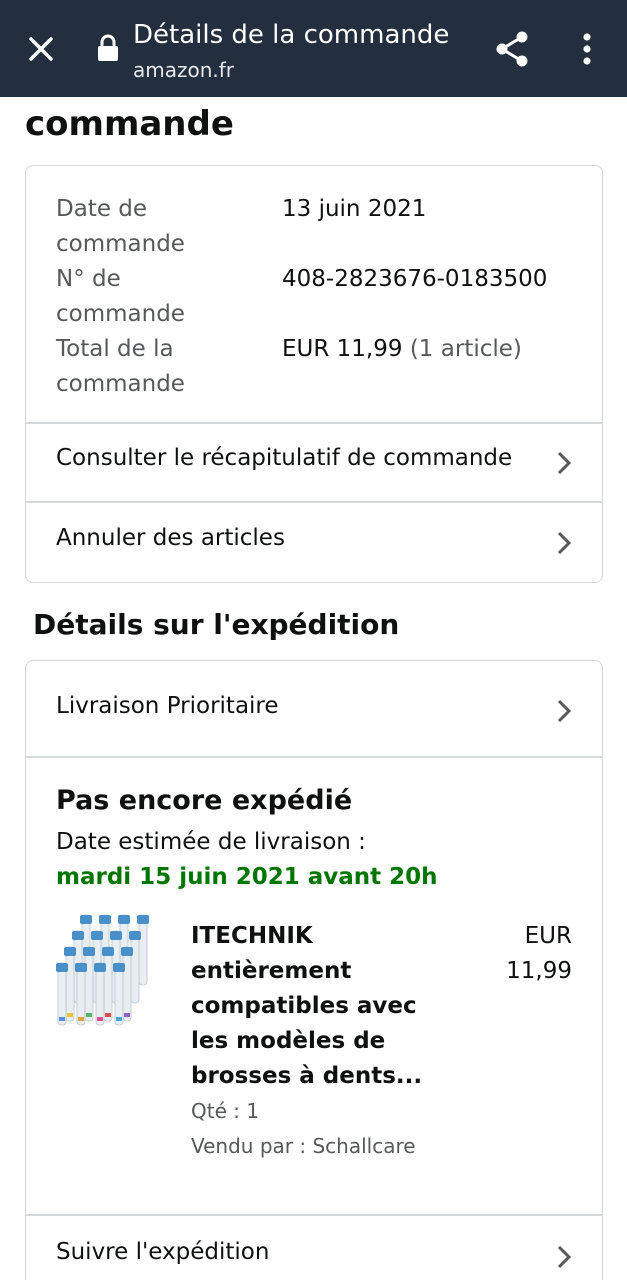 This screenshot has height=1280, width=627. Describe the element at coordinates (354, 209) in the screenshot. I see `order-date-value: 13 juin 2021` at that location.